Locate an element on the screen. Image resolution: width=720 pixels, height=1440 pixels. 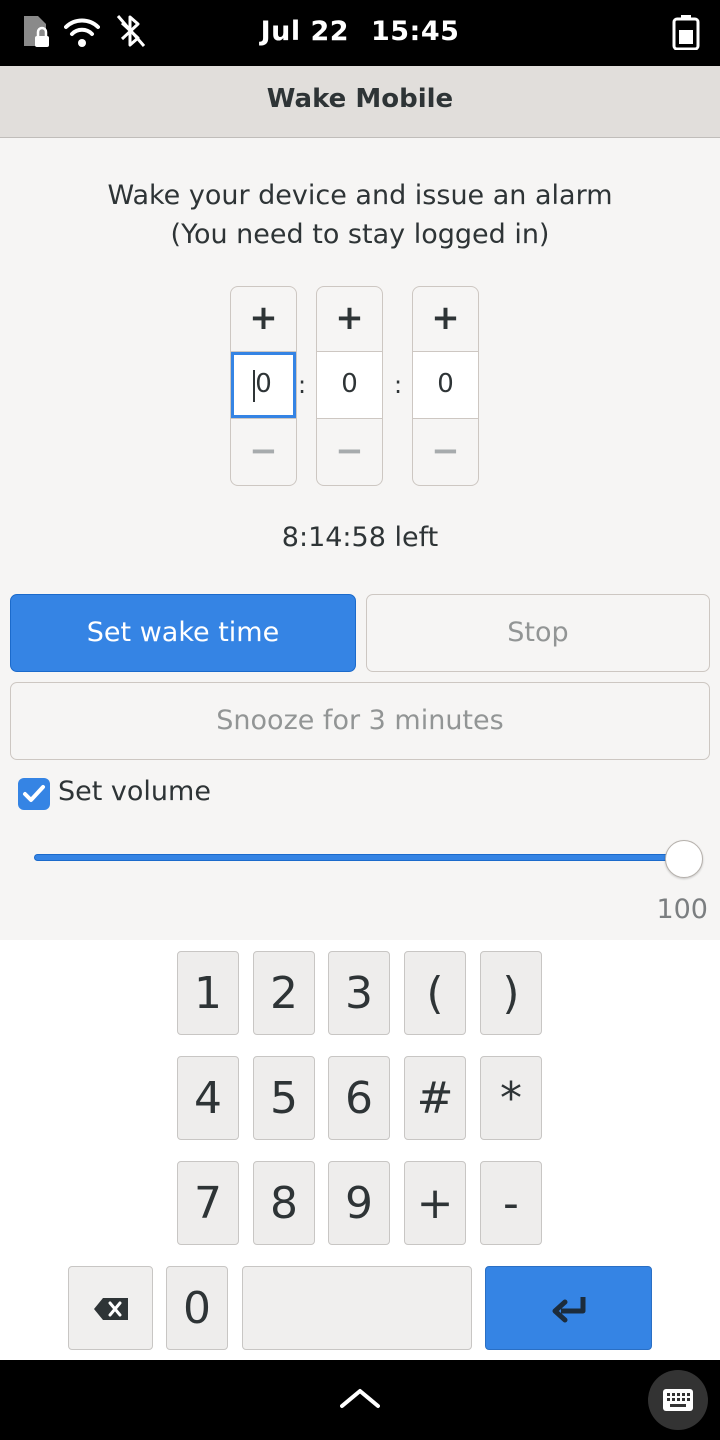
enter-key is located at coordinates (568, 1308).